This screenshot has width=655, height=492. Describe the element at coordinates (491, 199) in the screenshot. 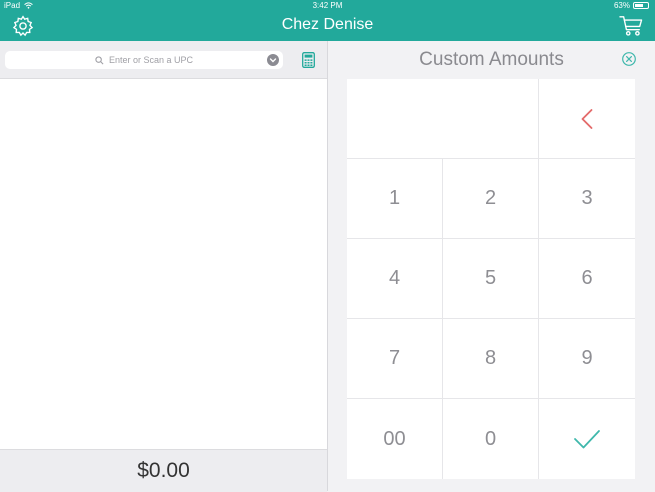

I see `key-2: 2` at that location.